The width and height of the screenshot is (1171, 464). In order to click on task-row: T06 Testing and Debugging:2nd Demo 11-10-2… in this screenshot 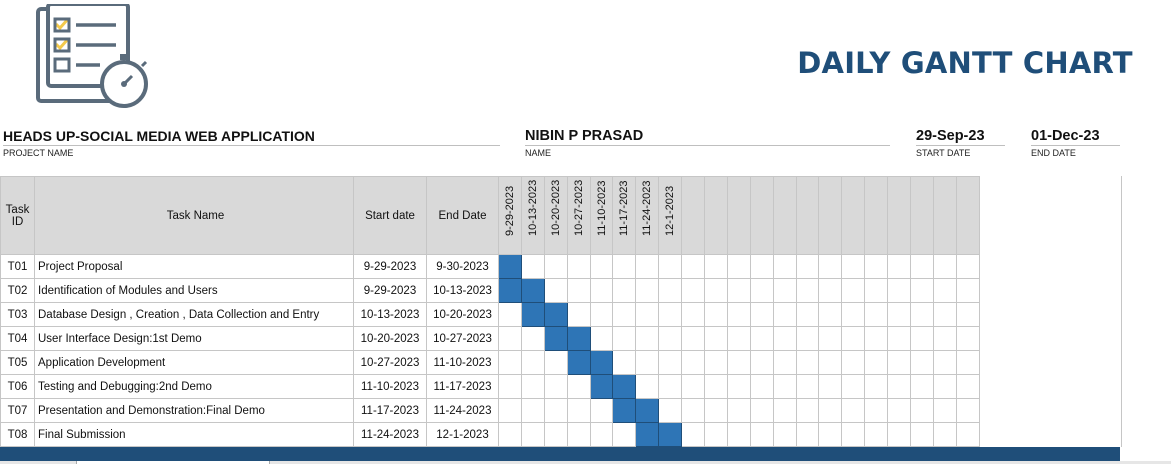, I will do `click(490, 386)`.